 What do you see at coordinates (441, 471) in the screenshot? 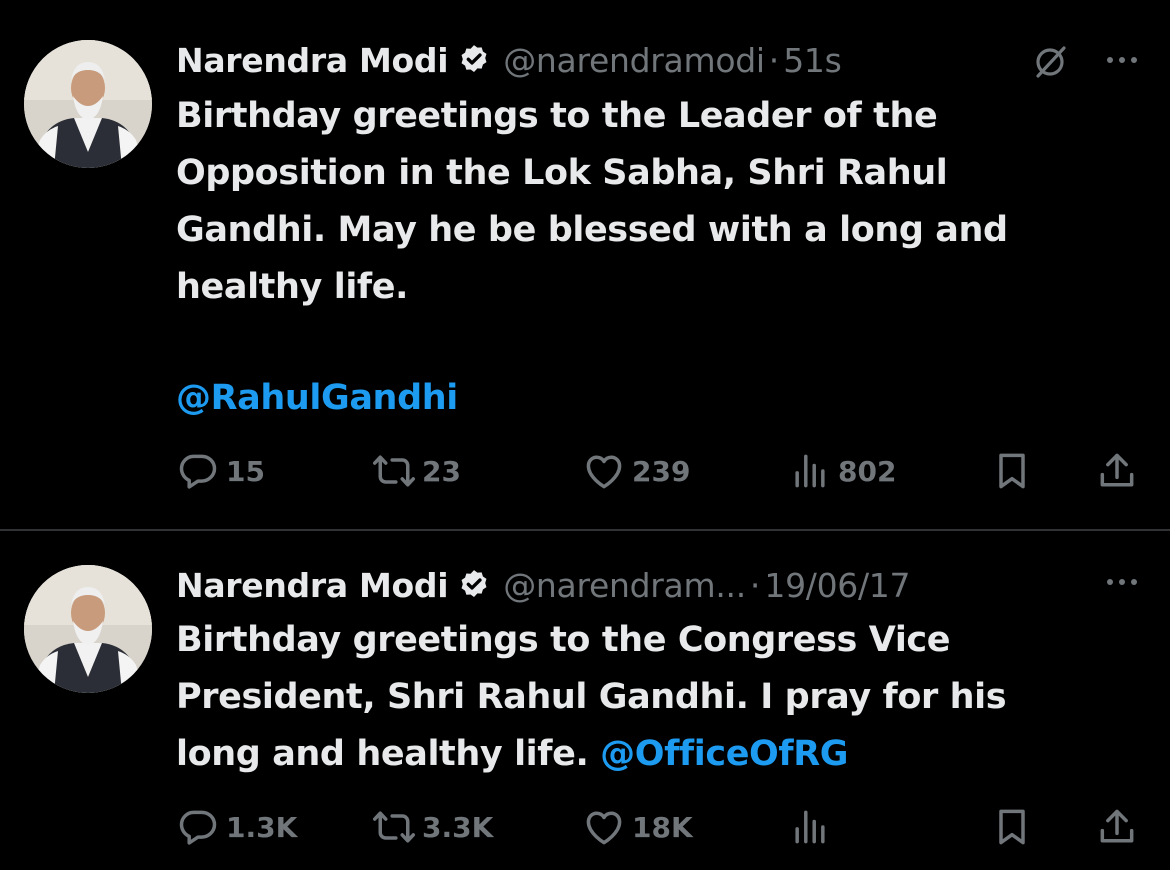
I see `repost-count: 23` at bounding box center [441, 471].